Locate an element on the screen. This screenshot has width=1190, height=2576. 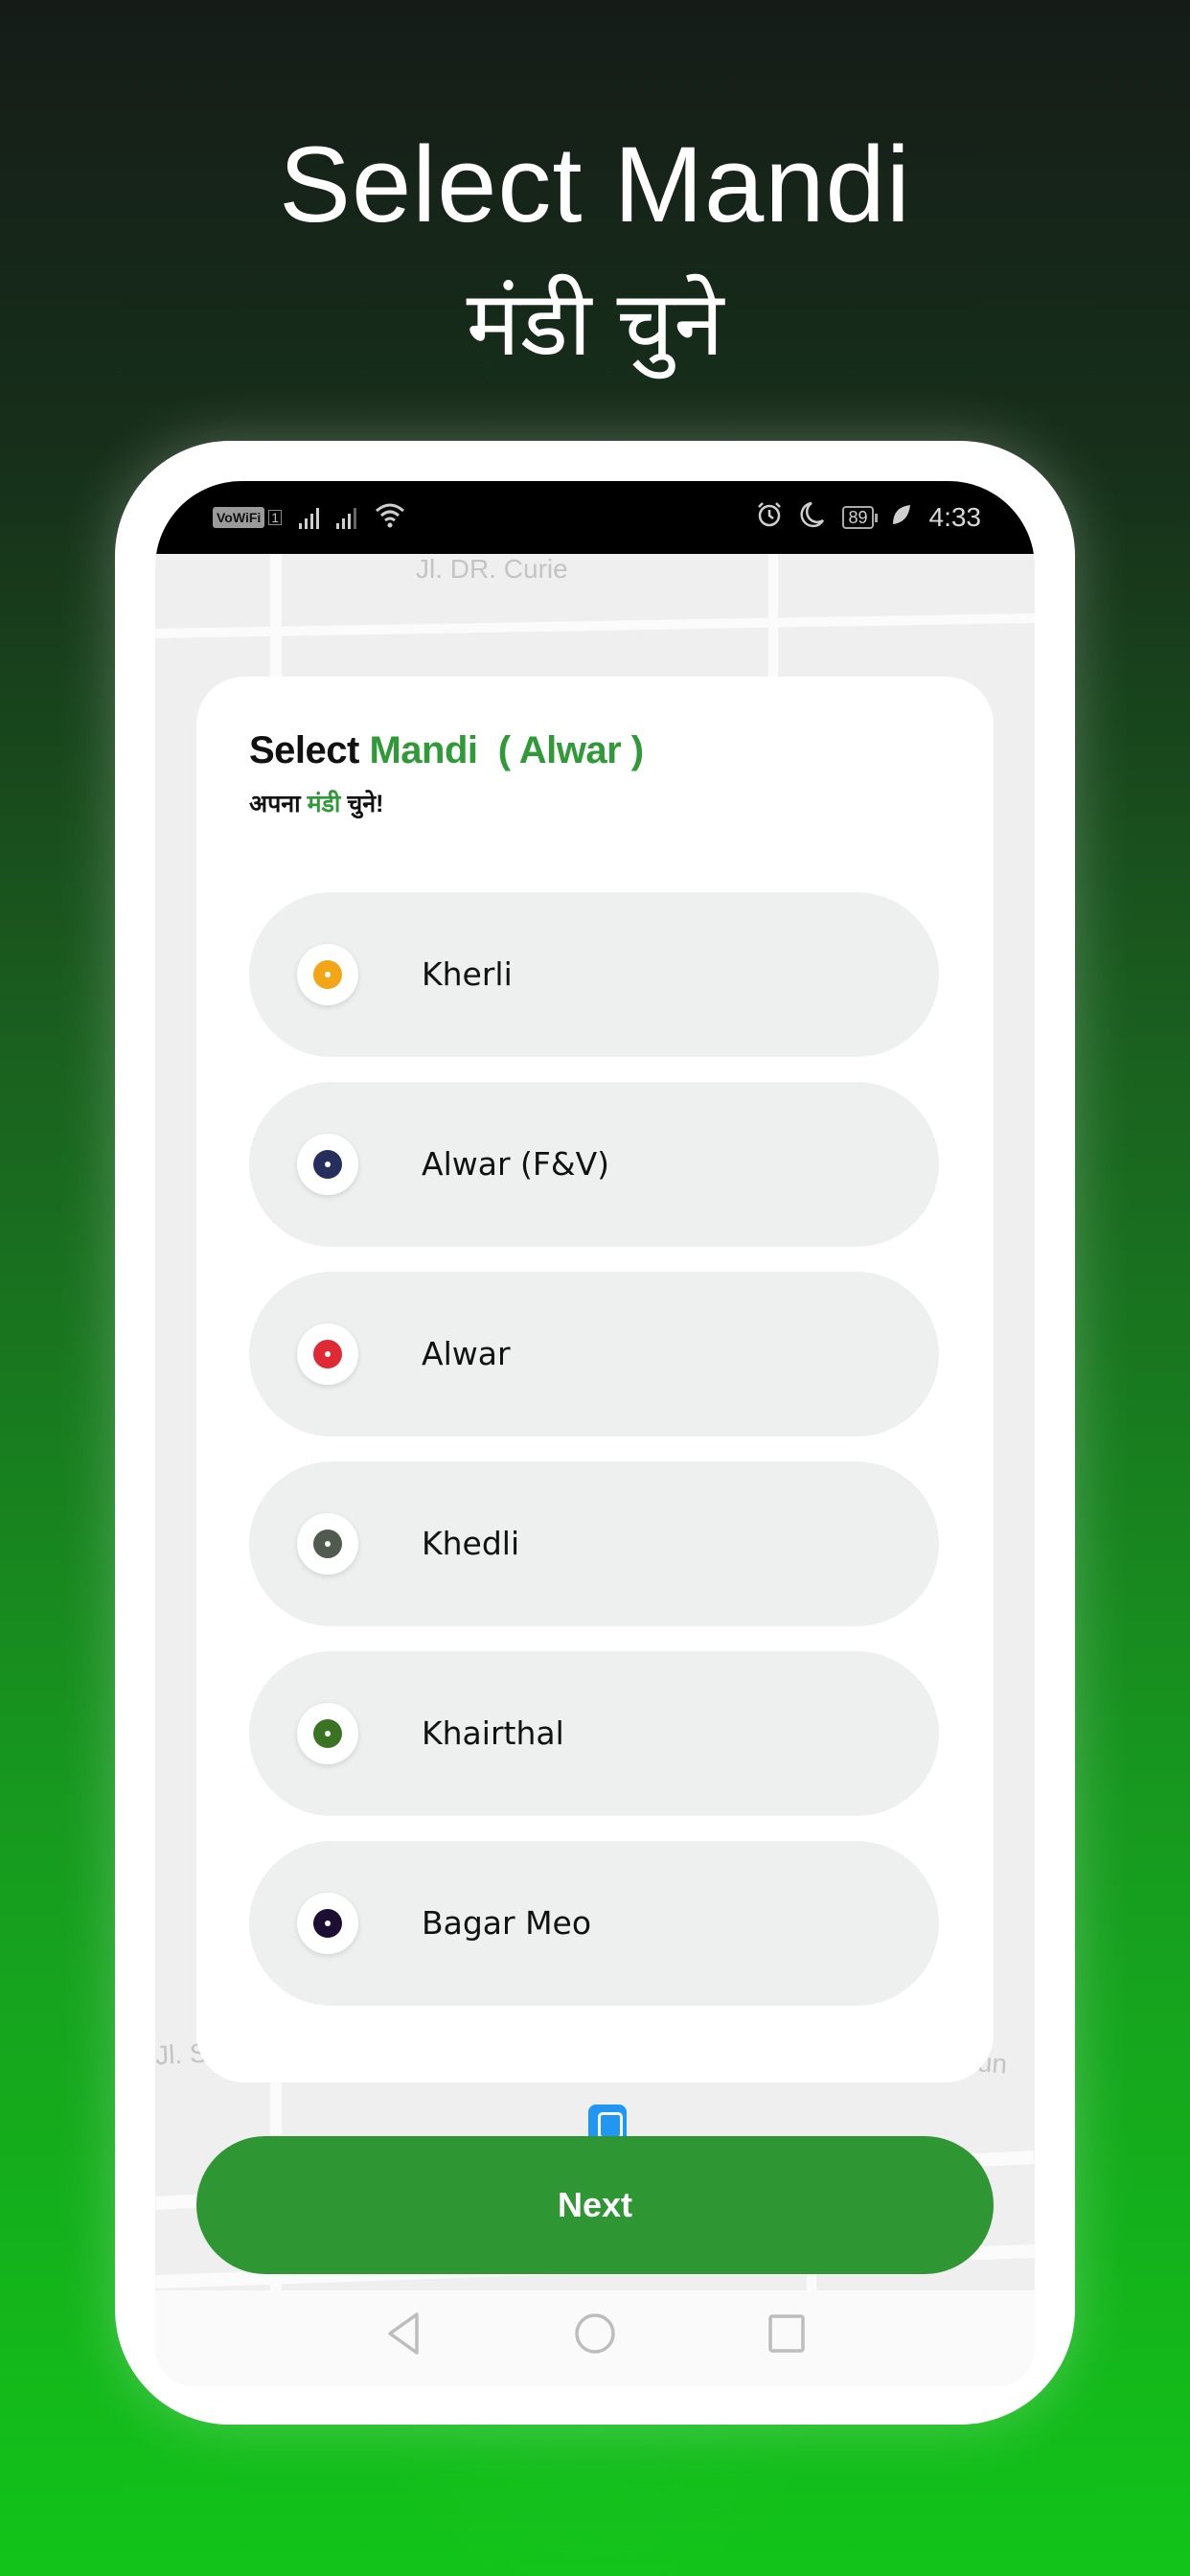
card-title: Select Mandi ( Alwar ) is located at coordinates (447, 750).